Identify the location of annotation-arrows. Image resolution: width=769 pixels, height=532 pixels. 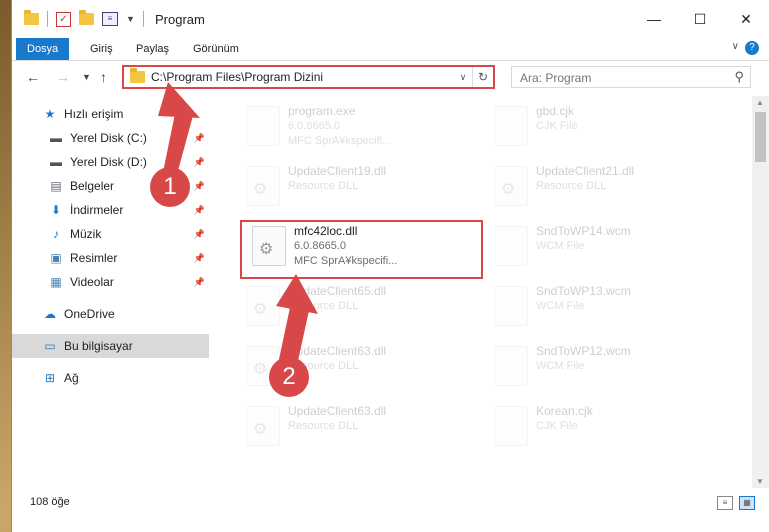
(238, 226).